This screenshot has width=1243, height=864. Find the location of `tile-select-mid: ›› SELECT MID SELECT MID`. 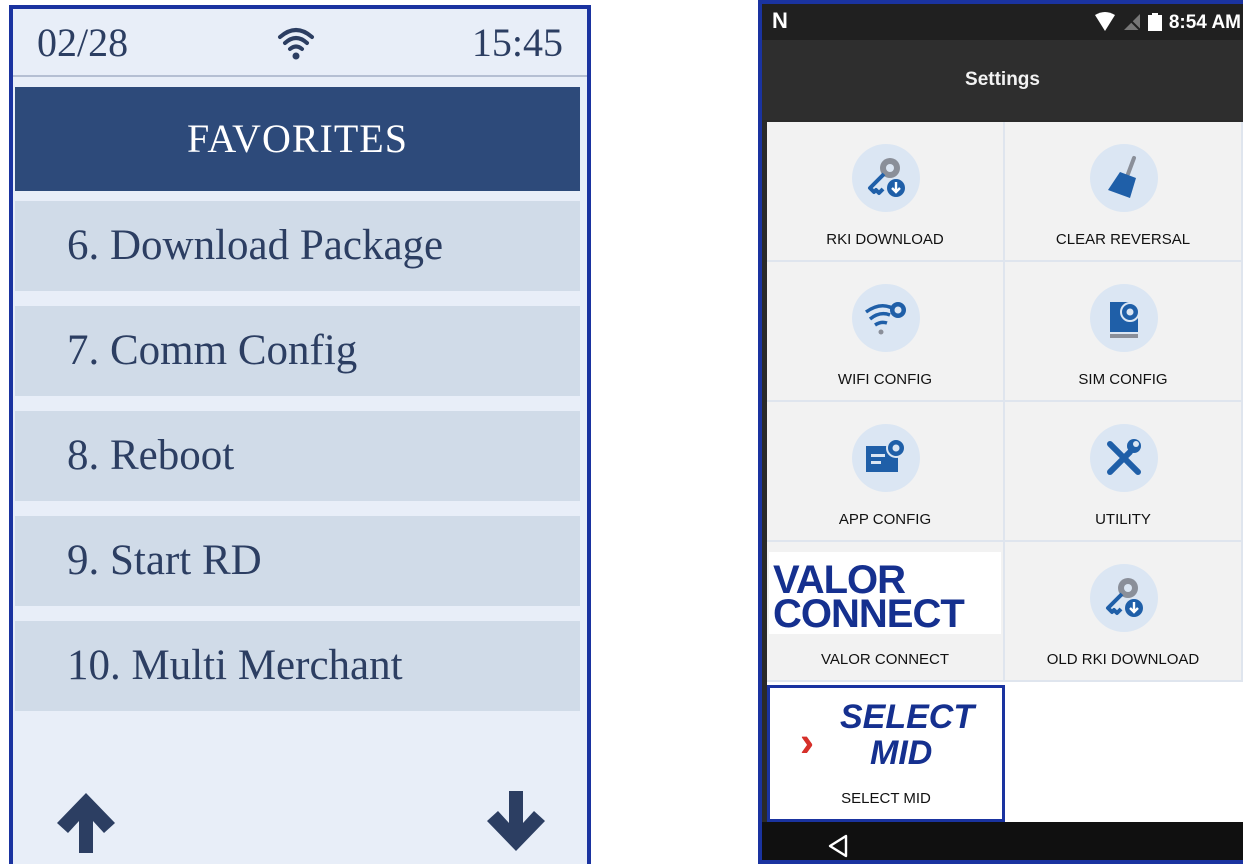

tile-select-mid: ›› SELECT MID SELECT MID is located at coordinates (886, 753).